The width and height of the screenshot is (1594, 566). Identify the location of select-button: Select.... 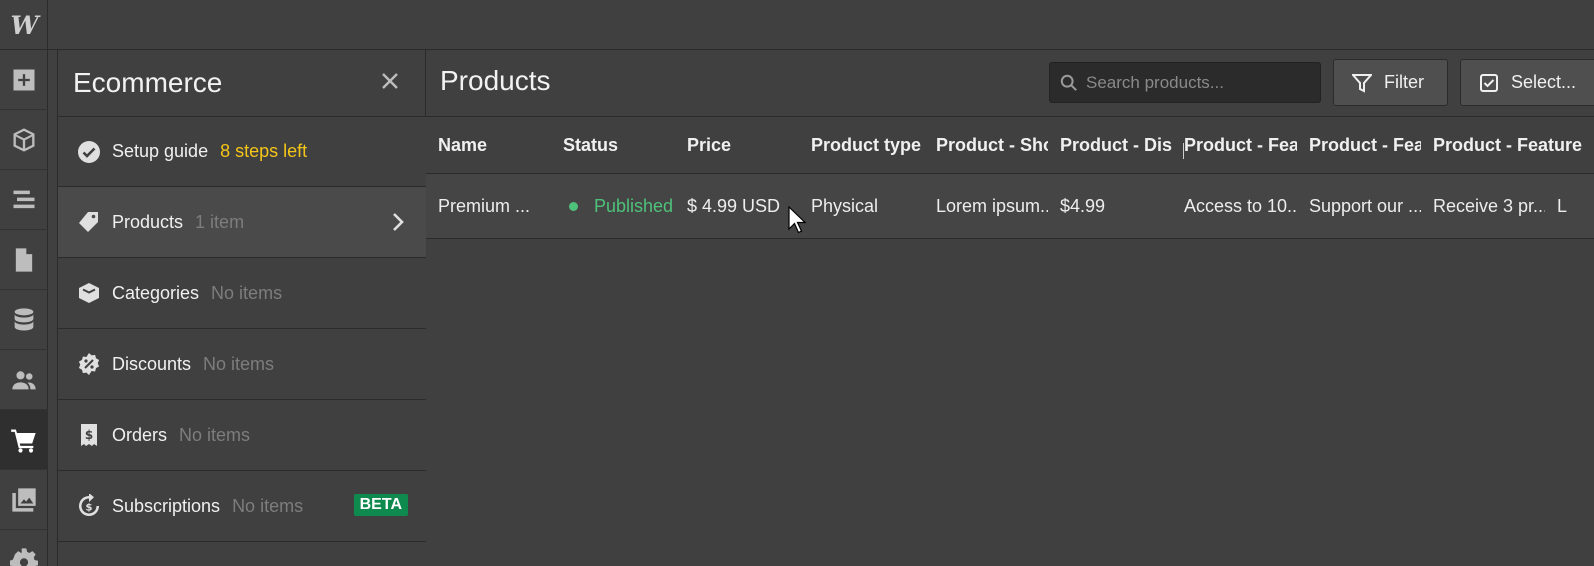
(1527, 82).